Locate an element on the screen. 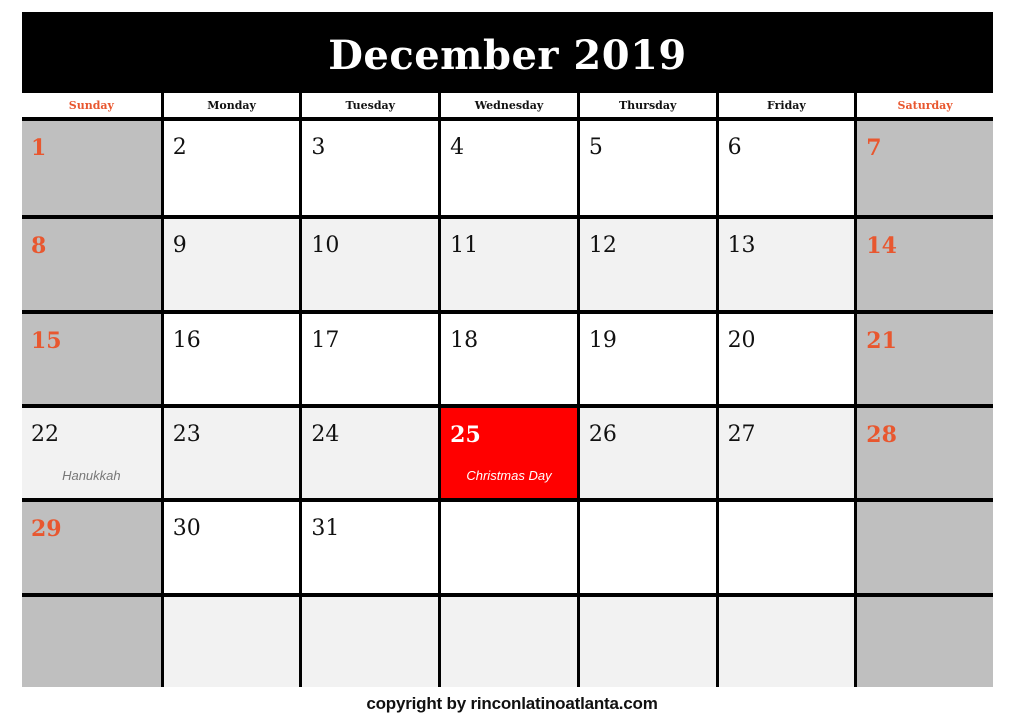 Image resolution: width=1024 pixels, height=724 pixels. day-number: 9 is located at coordinates (179, 246).